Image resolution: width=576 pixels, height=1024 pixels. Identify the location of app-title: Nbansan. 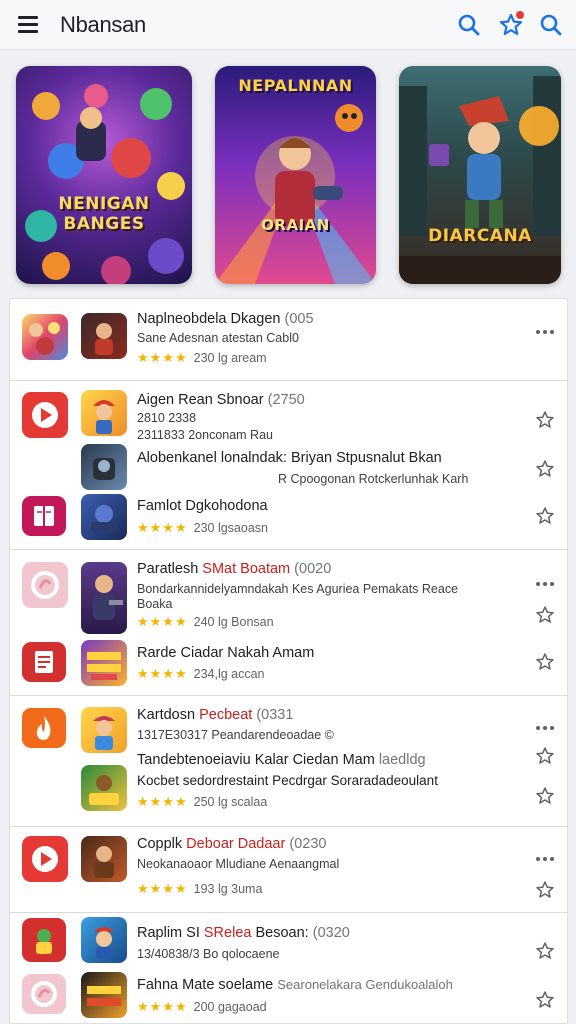
(103, 24).